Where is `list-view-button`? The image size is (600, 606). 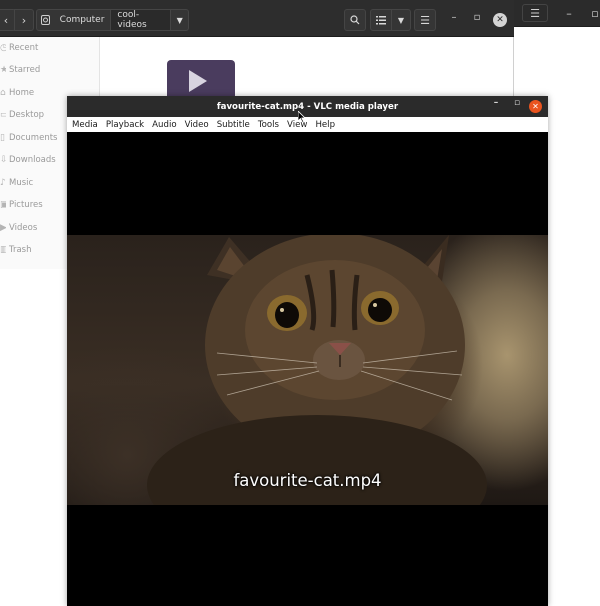 list-view-button is located at coordinates (381, 20).